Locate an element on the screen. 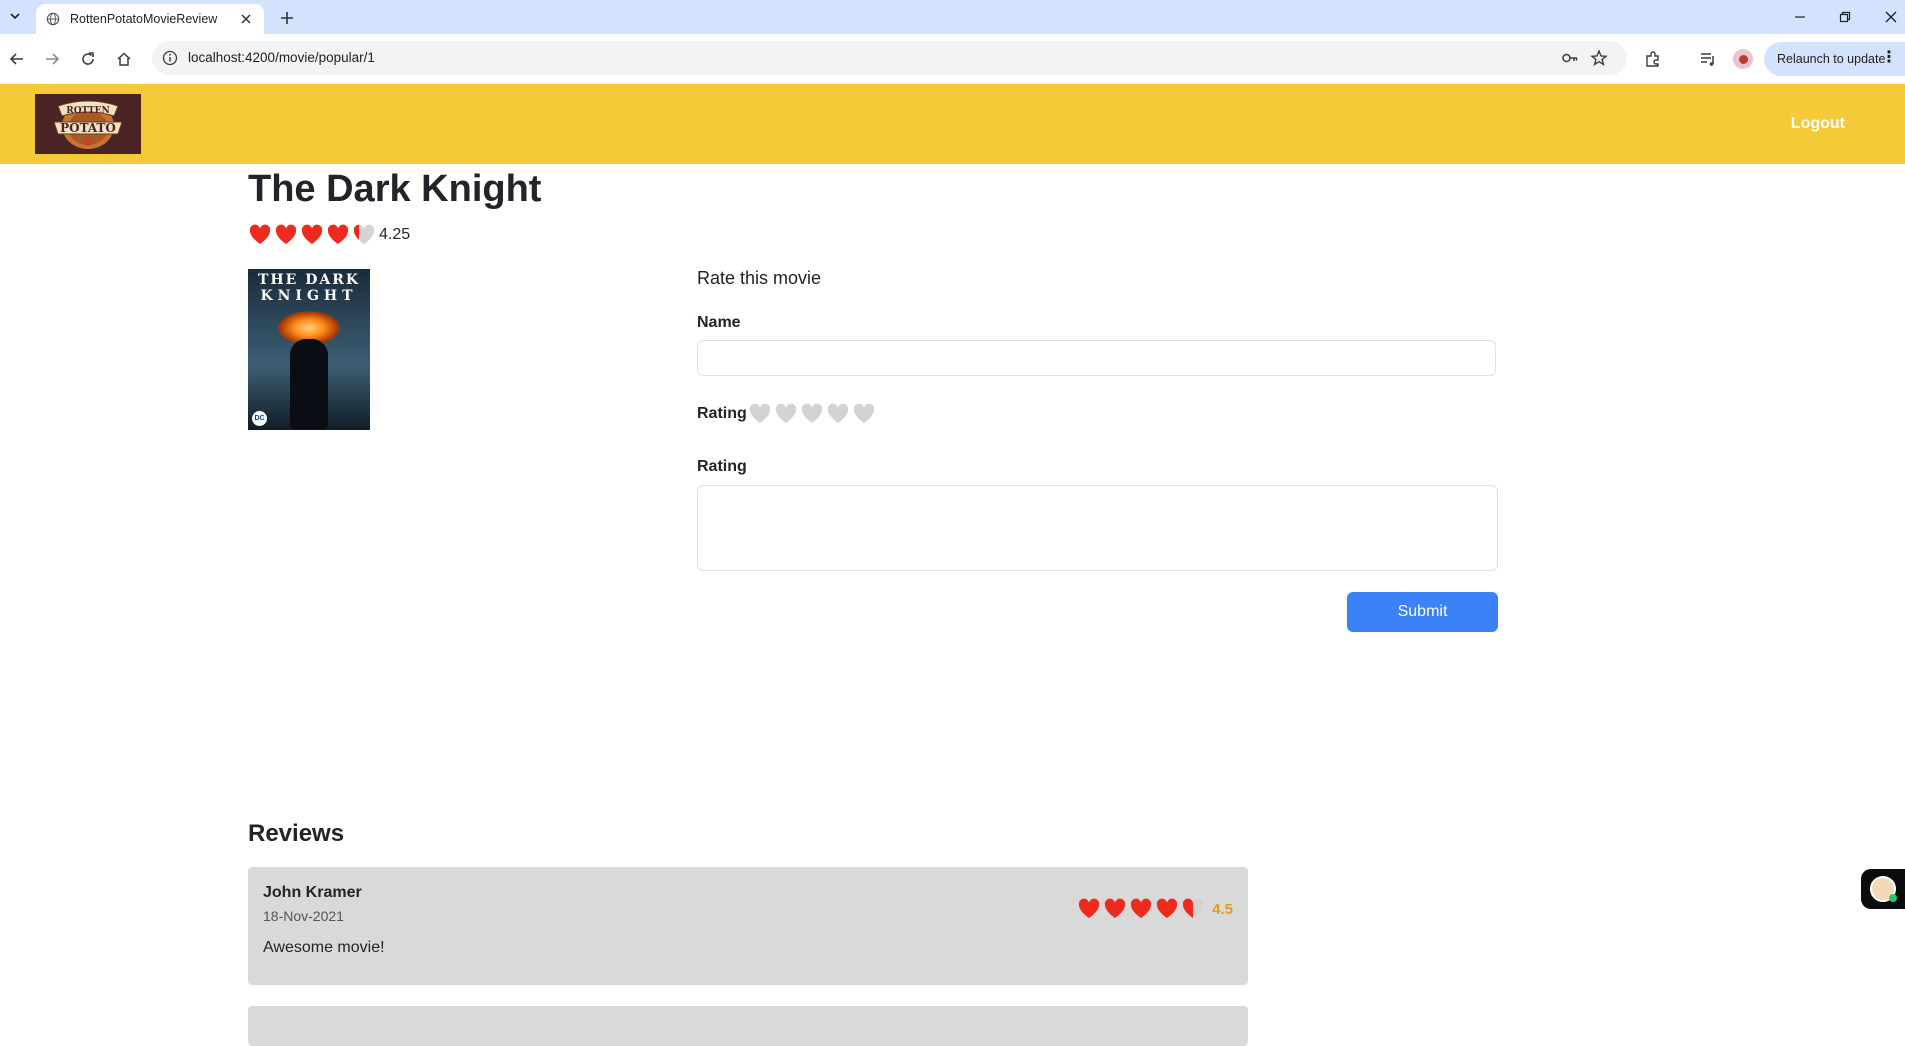 This screenshot has height=1046, width=1905. back-arrow-icon is located at coordinates (17, 59).